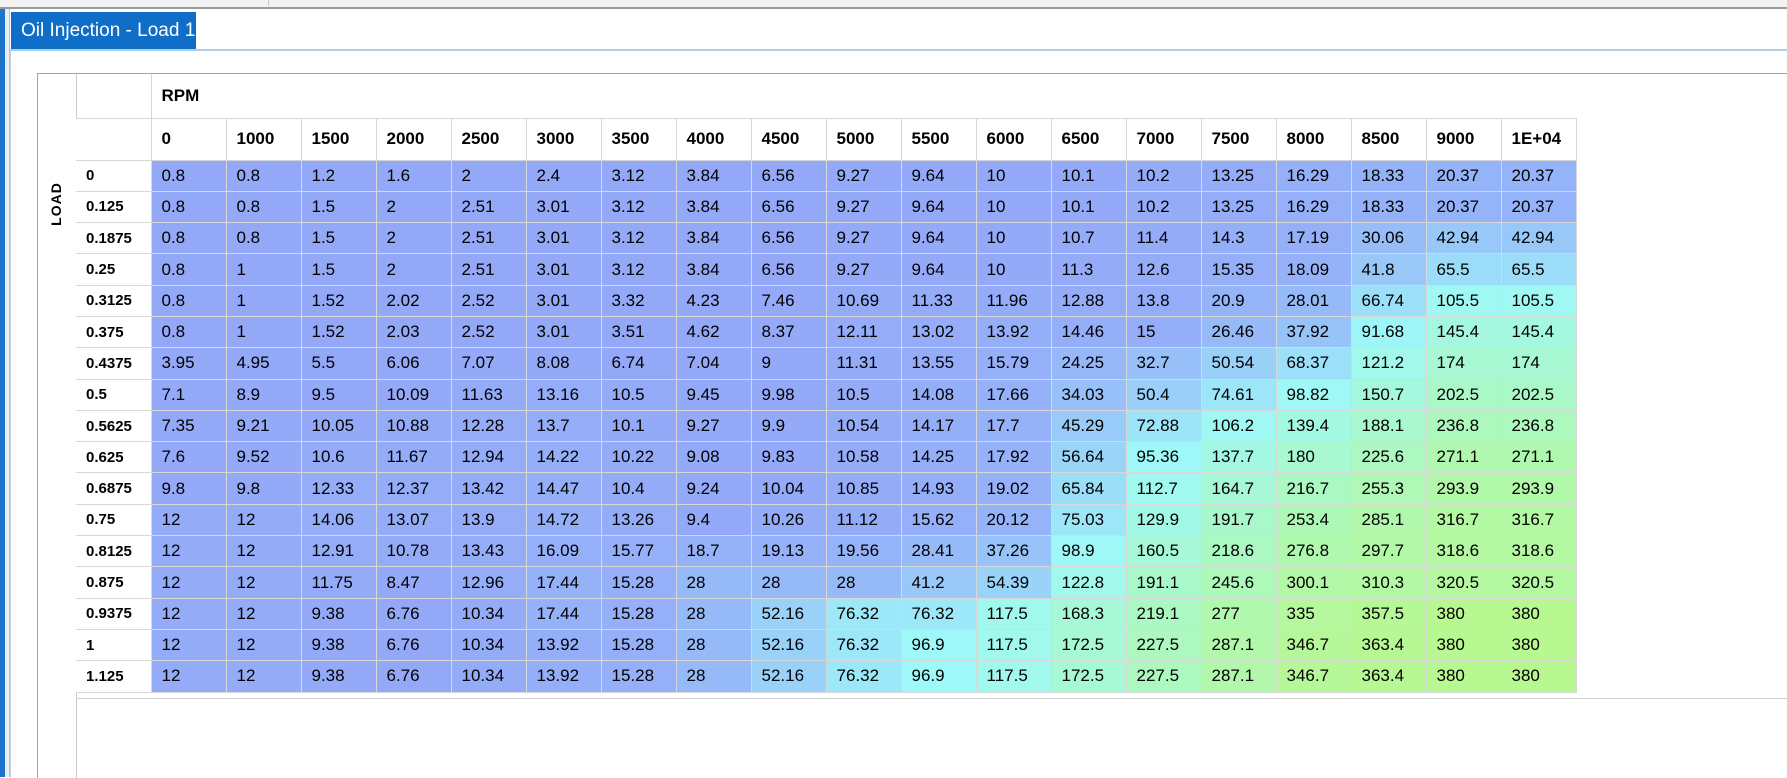 This screenshot has height=778, width=1787. What do you see at coordinates (1089, 457) in the screenshot?
I see `table-cell: 56.64` at bounding box center [1089, 457].